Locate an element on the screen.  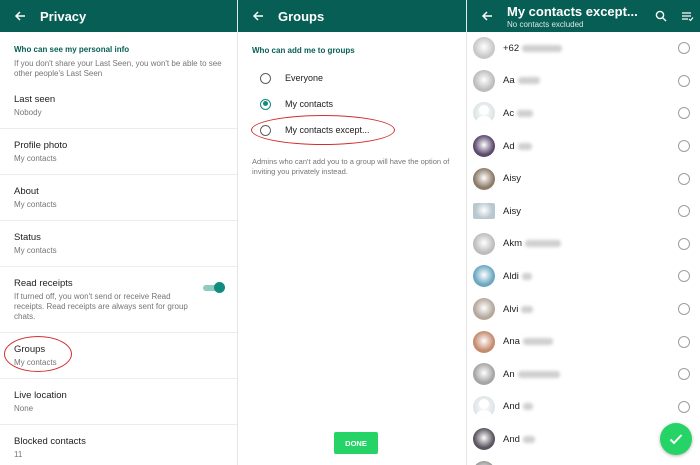
option-my-contacts: My contacts is located at coordinates (352, 104).